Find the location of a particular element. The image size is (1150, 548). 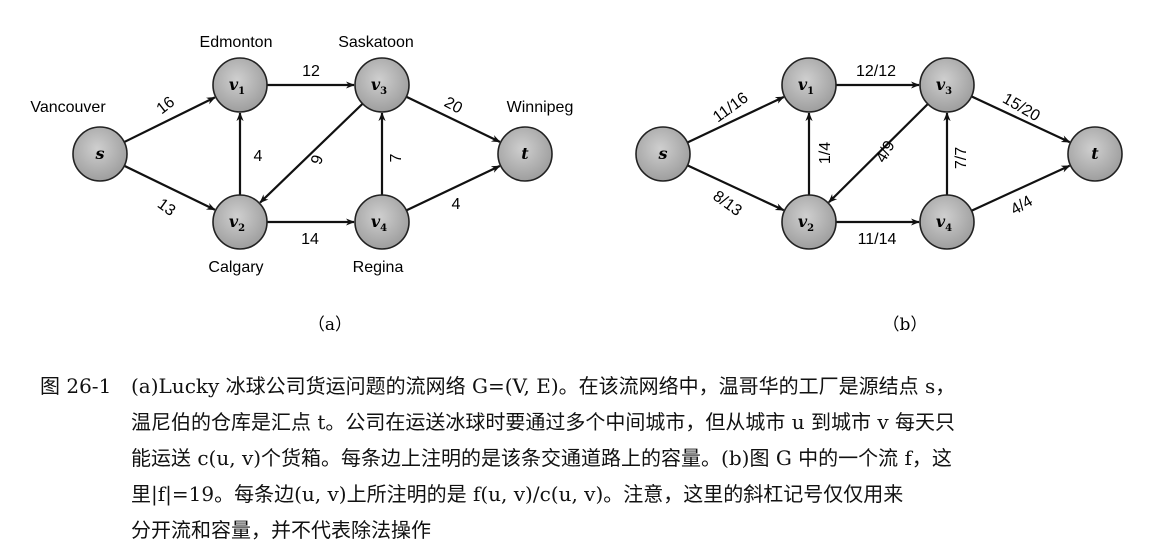

a-node-v1: v1 is located at coordinates (240, 85).